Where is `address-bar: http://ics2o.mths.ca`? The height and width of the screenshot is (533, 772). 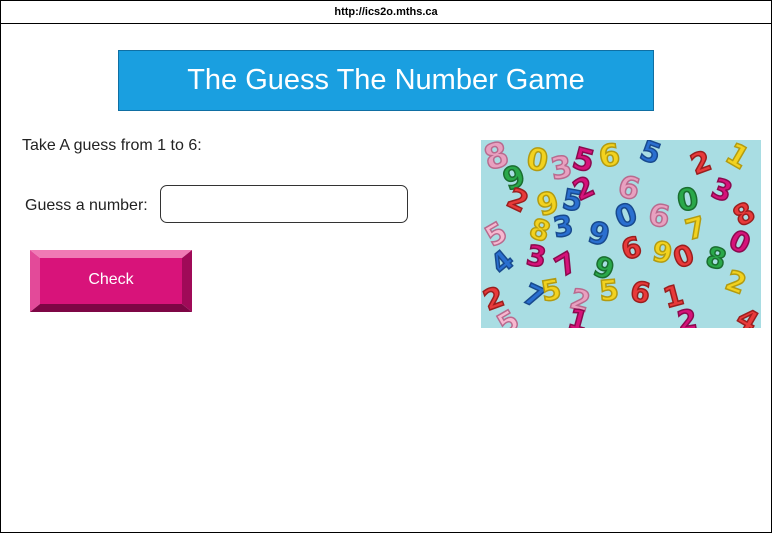
address-bar: http://ics2o.mths.ca is located at coordinates (386, 12).